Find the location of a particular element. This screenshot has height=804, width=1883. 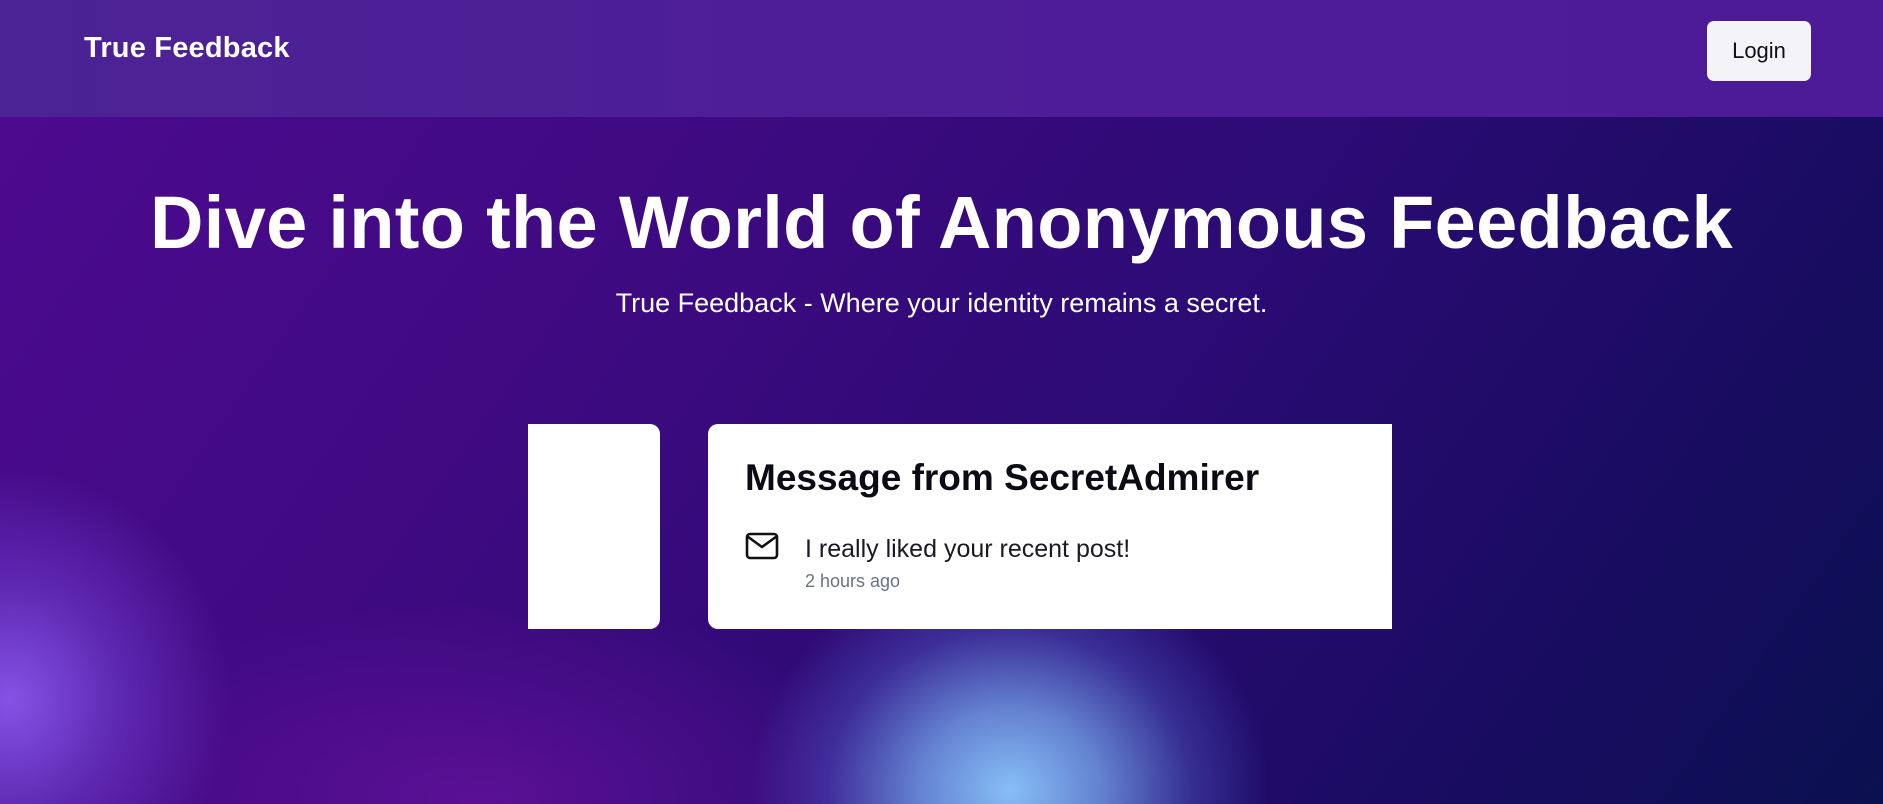

mail-icon is located at coordinates (762, 546).